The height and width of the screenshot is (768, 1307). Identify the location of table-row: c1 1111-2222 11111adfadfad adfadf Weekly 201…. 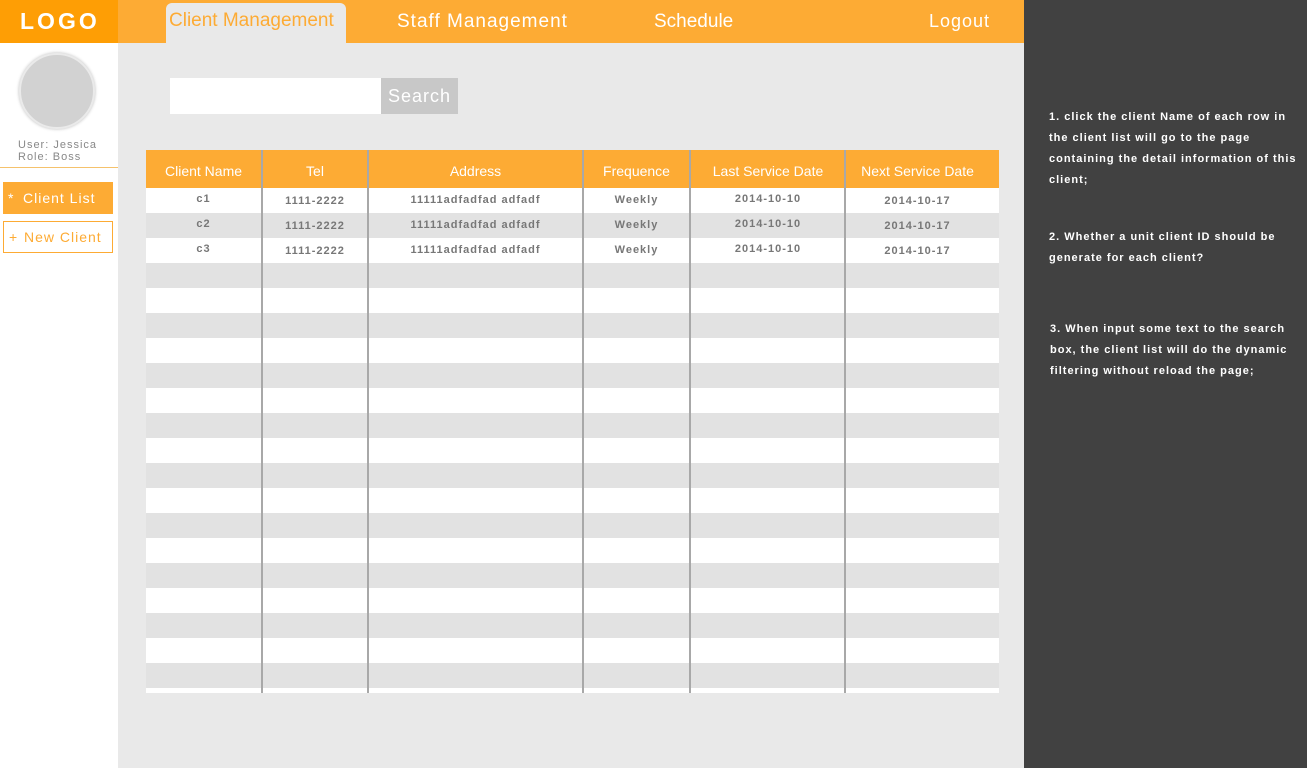
(572, 200).